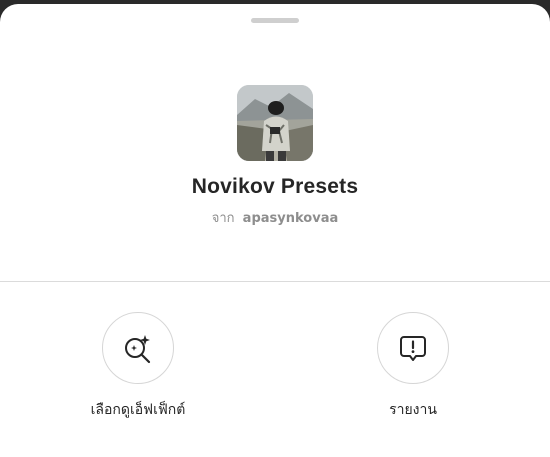 This screenshot has width=550, height=457. Describe the element at coordinates (275, 123) in the screenshot. I see `effect-thumbnail` at that location.